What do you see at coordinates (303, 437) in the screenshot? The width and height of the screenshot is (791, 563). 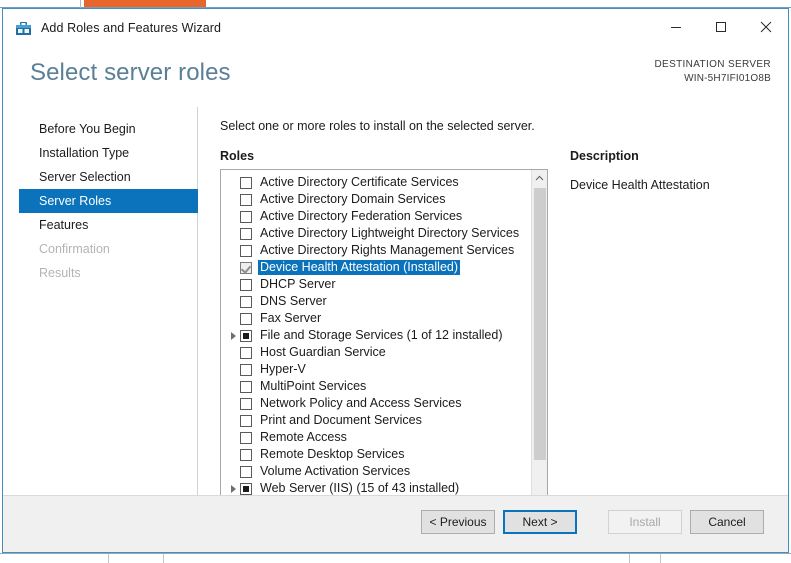 I see `role-label: Remote Access` at bounding box center [303, 437].